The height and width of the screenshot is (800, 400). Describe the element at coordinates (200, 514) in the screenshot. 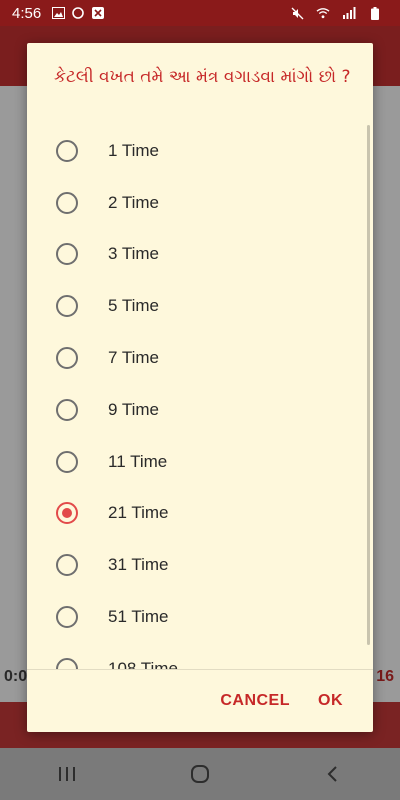

I see `radio-option: 21 Time` at that location.